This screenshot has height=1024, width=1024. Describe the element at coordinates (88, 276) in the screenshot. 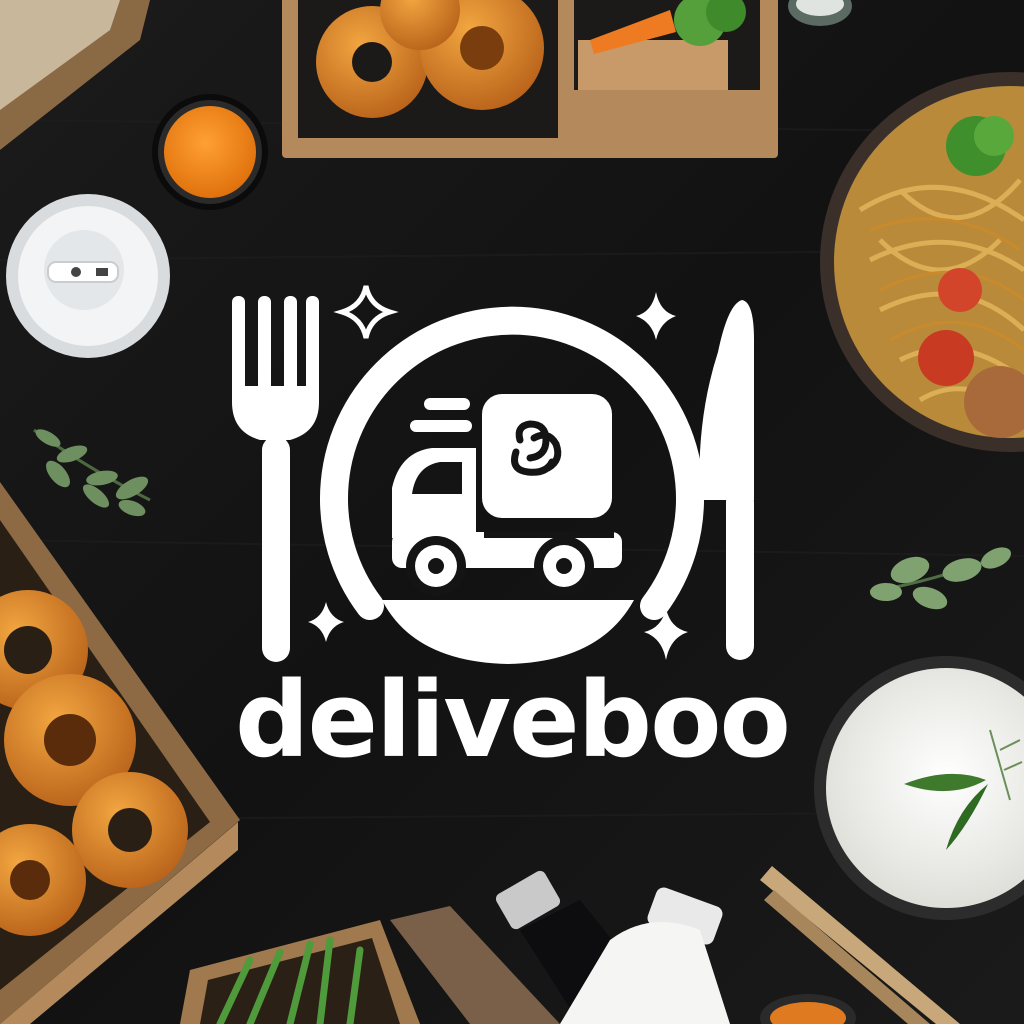

I see `white-coffee-lid` at that location.